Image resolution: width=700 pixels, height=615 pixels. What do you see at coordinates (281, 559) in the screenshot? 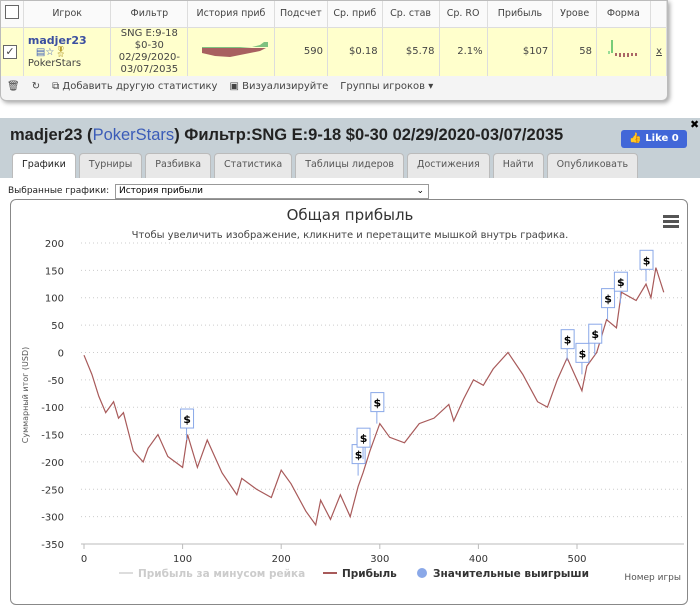
I see `x-tick-label: 200` at bounding box center [281, 559].